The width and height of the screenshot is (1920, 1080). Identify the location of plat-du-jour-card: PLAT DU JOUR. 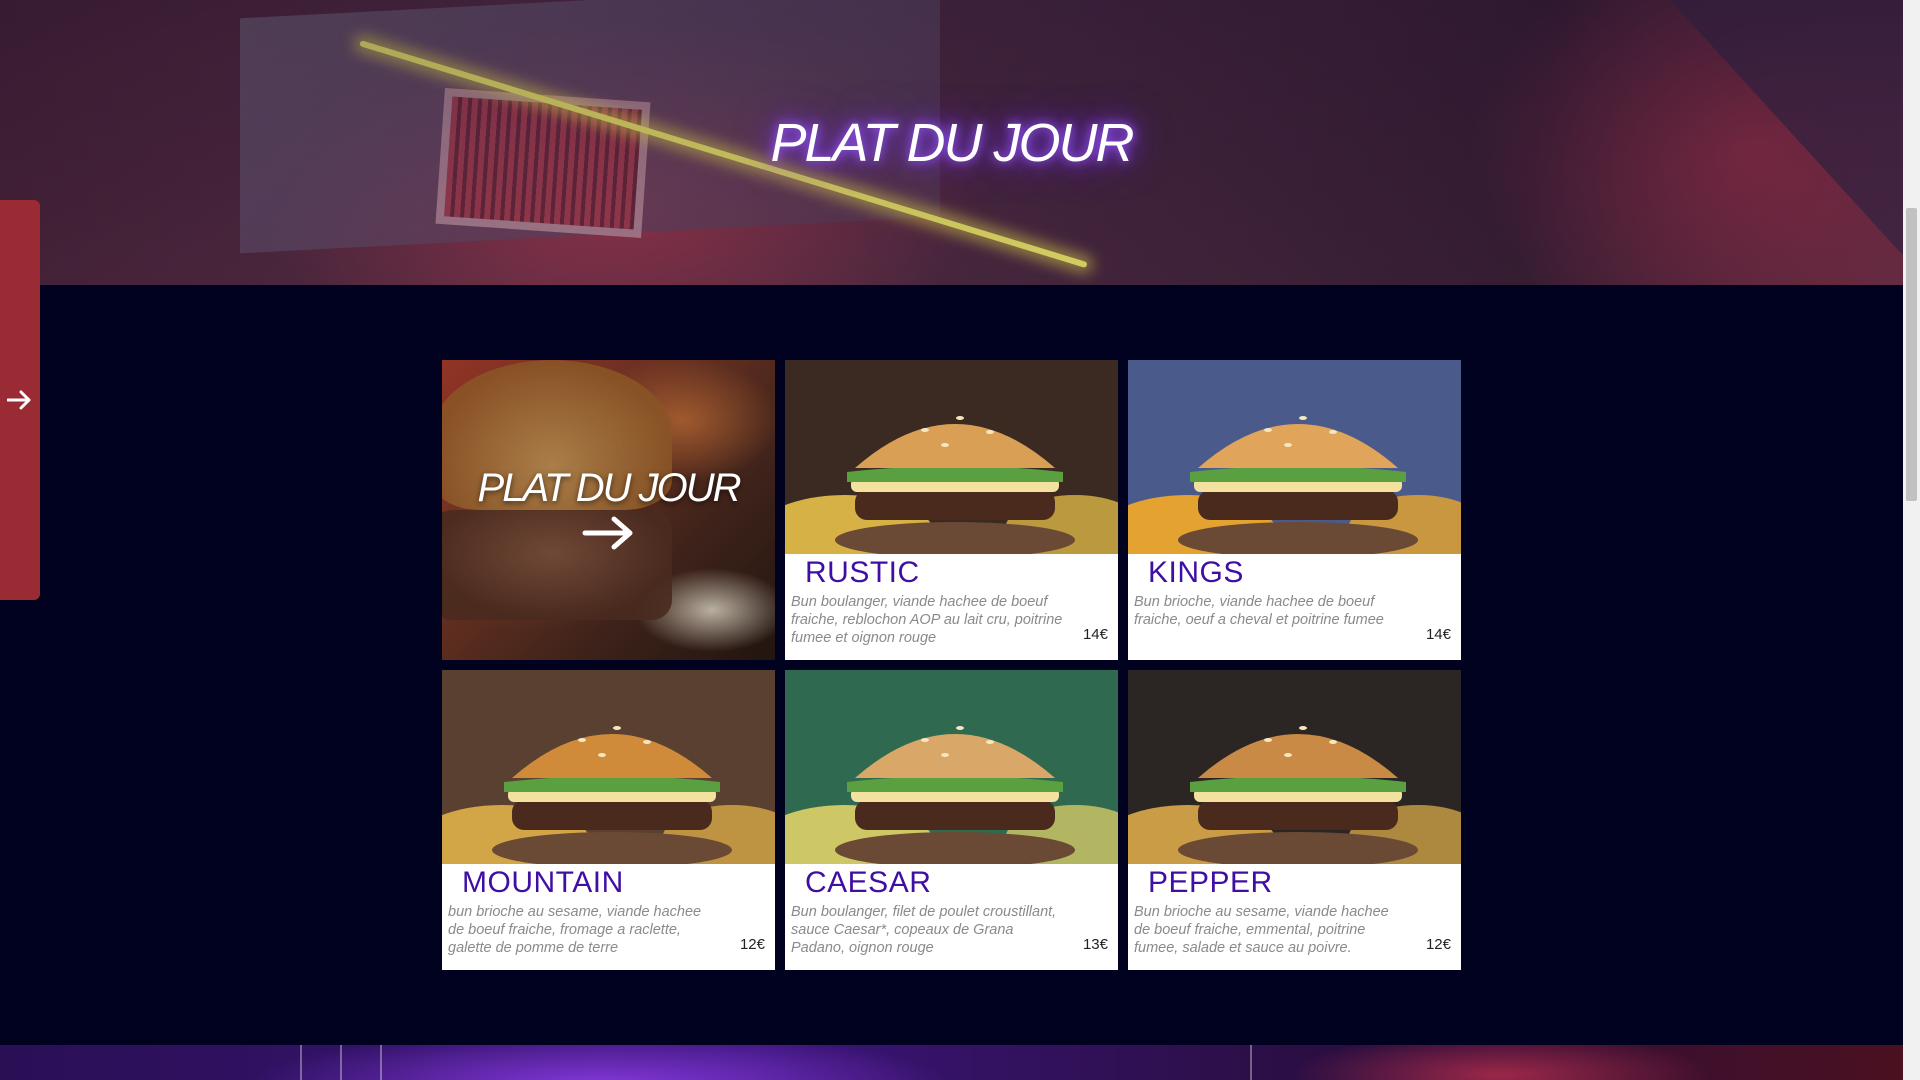
(608, 510).